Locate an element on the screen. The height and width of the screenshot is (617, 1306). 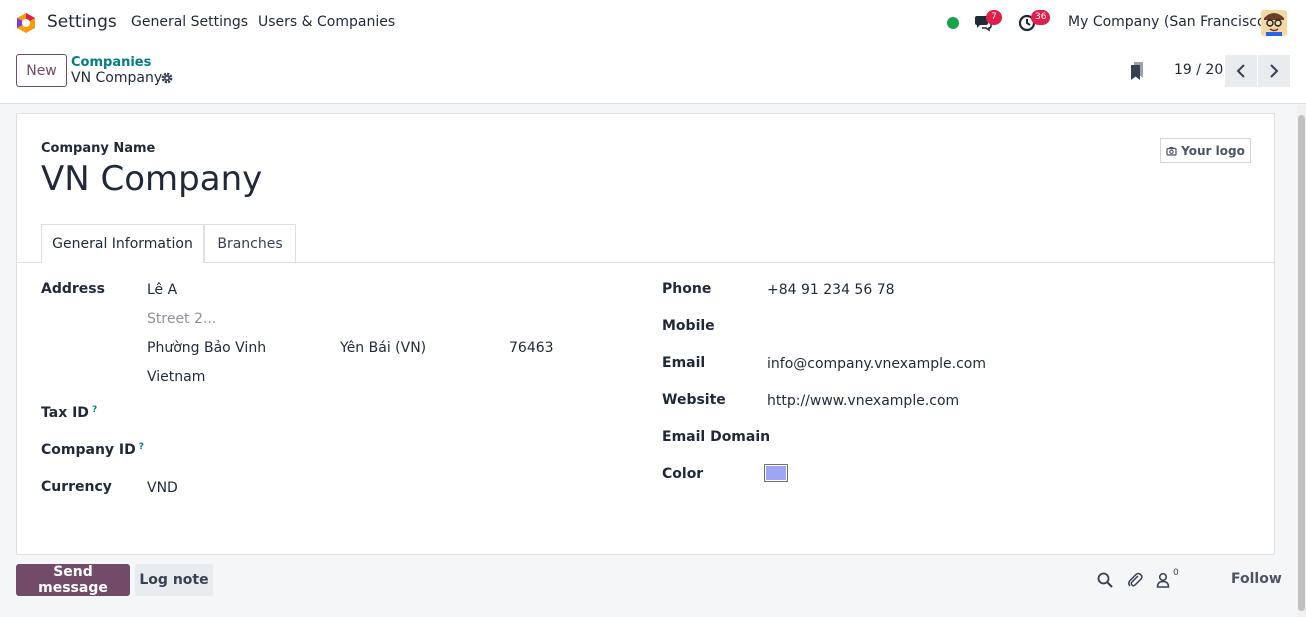
state-field: Yên Bái (VN) is located at coordinates (383, 348).